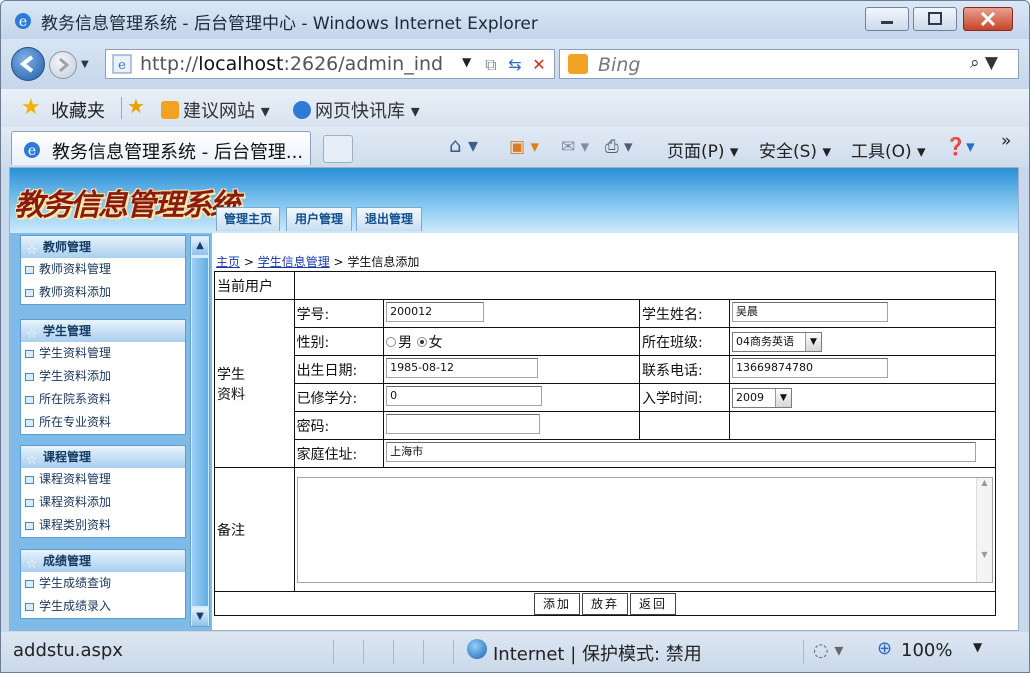 The width and height of the screenshot is (1030, 673). I want to click on new-tab-button, so click(338, 149).